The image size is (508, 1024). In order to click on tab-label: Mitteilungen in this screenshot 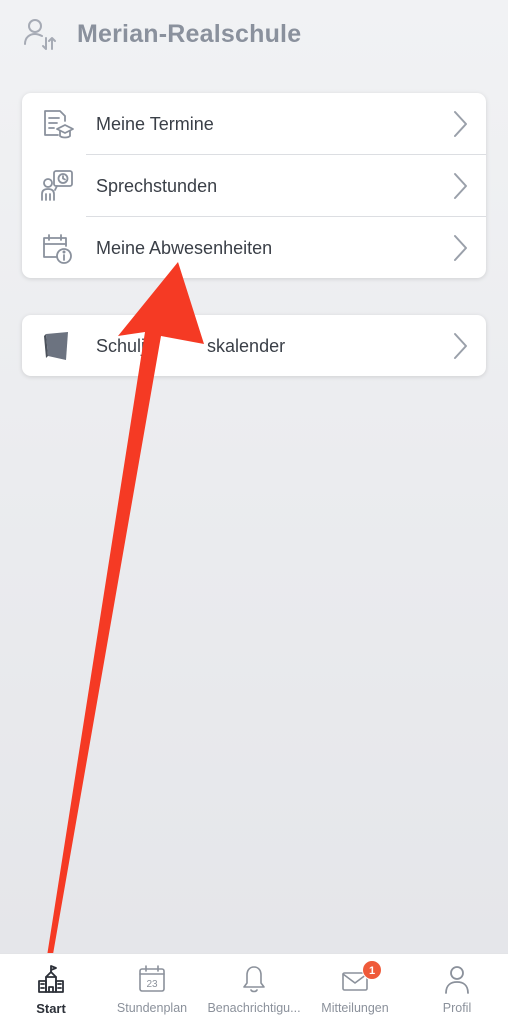, I will do `click(355, 1008)`.